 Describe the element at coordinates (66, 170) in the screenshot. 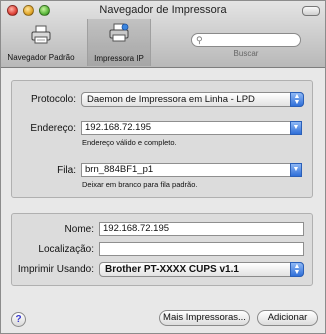

I see `queue-label: Fila:` at that location.